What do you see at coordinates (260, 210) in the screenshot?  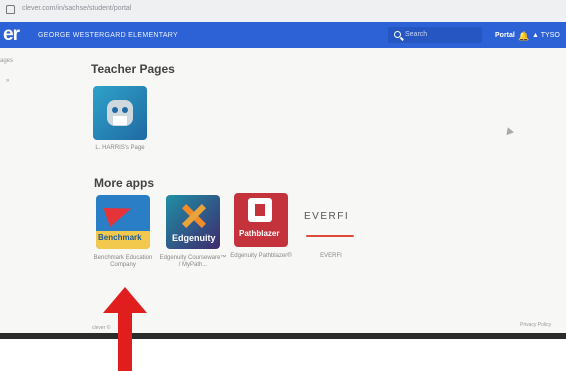 I see `pathblazer-logo` at bounding box center [260, 210].